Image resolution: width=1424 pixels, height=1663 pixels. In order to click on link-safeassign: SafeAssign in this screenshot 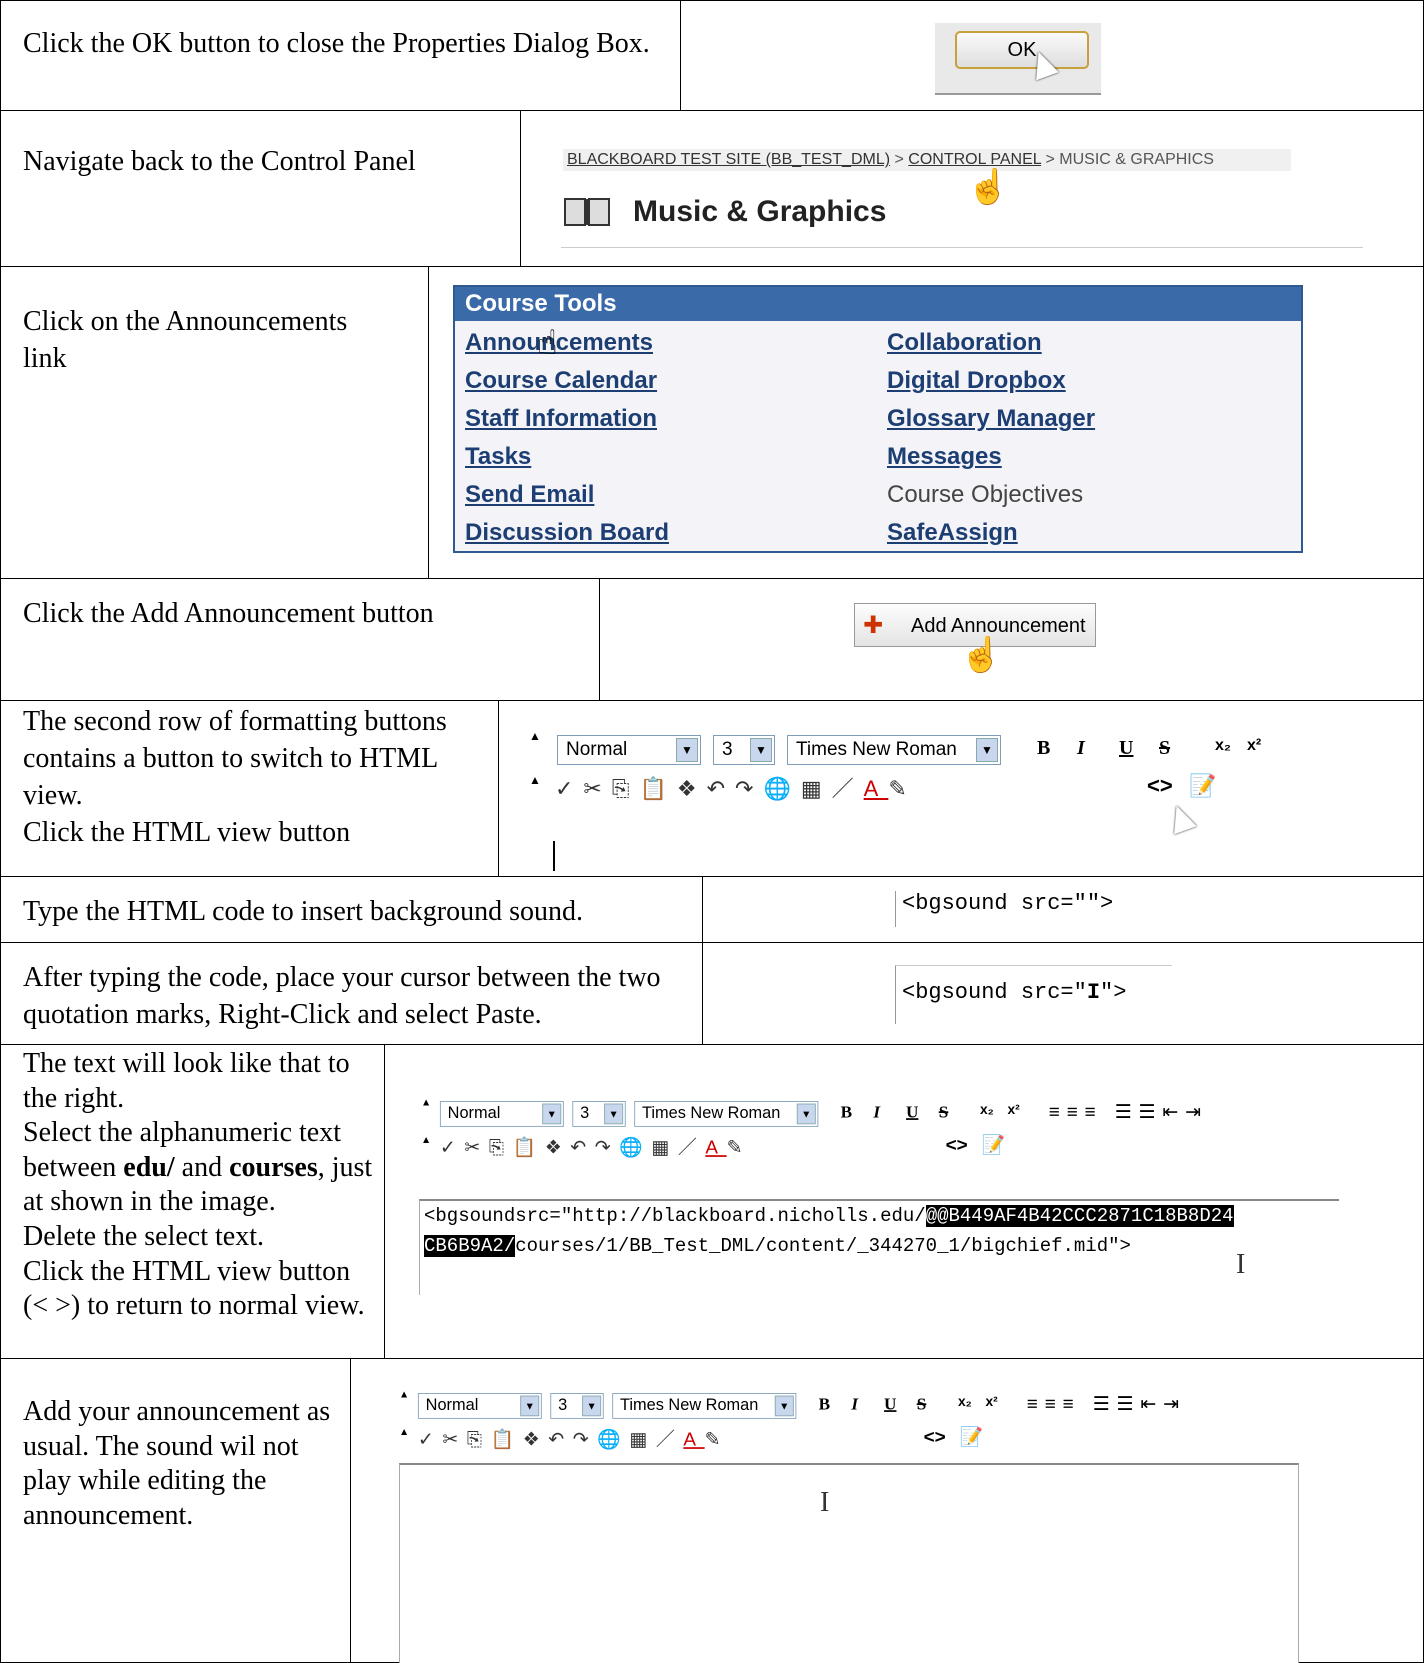, I will do `click(952, 533)`.